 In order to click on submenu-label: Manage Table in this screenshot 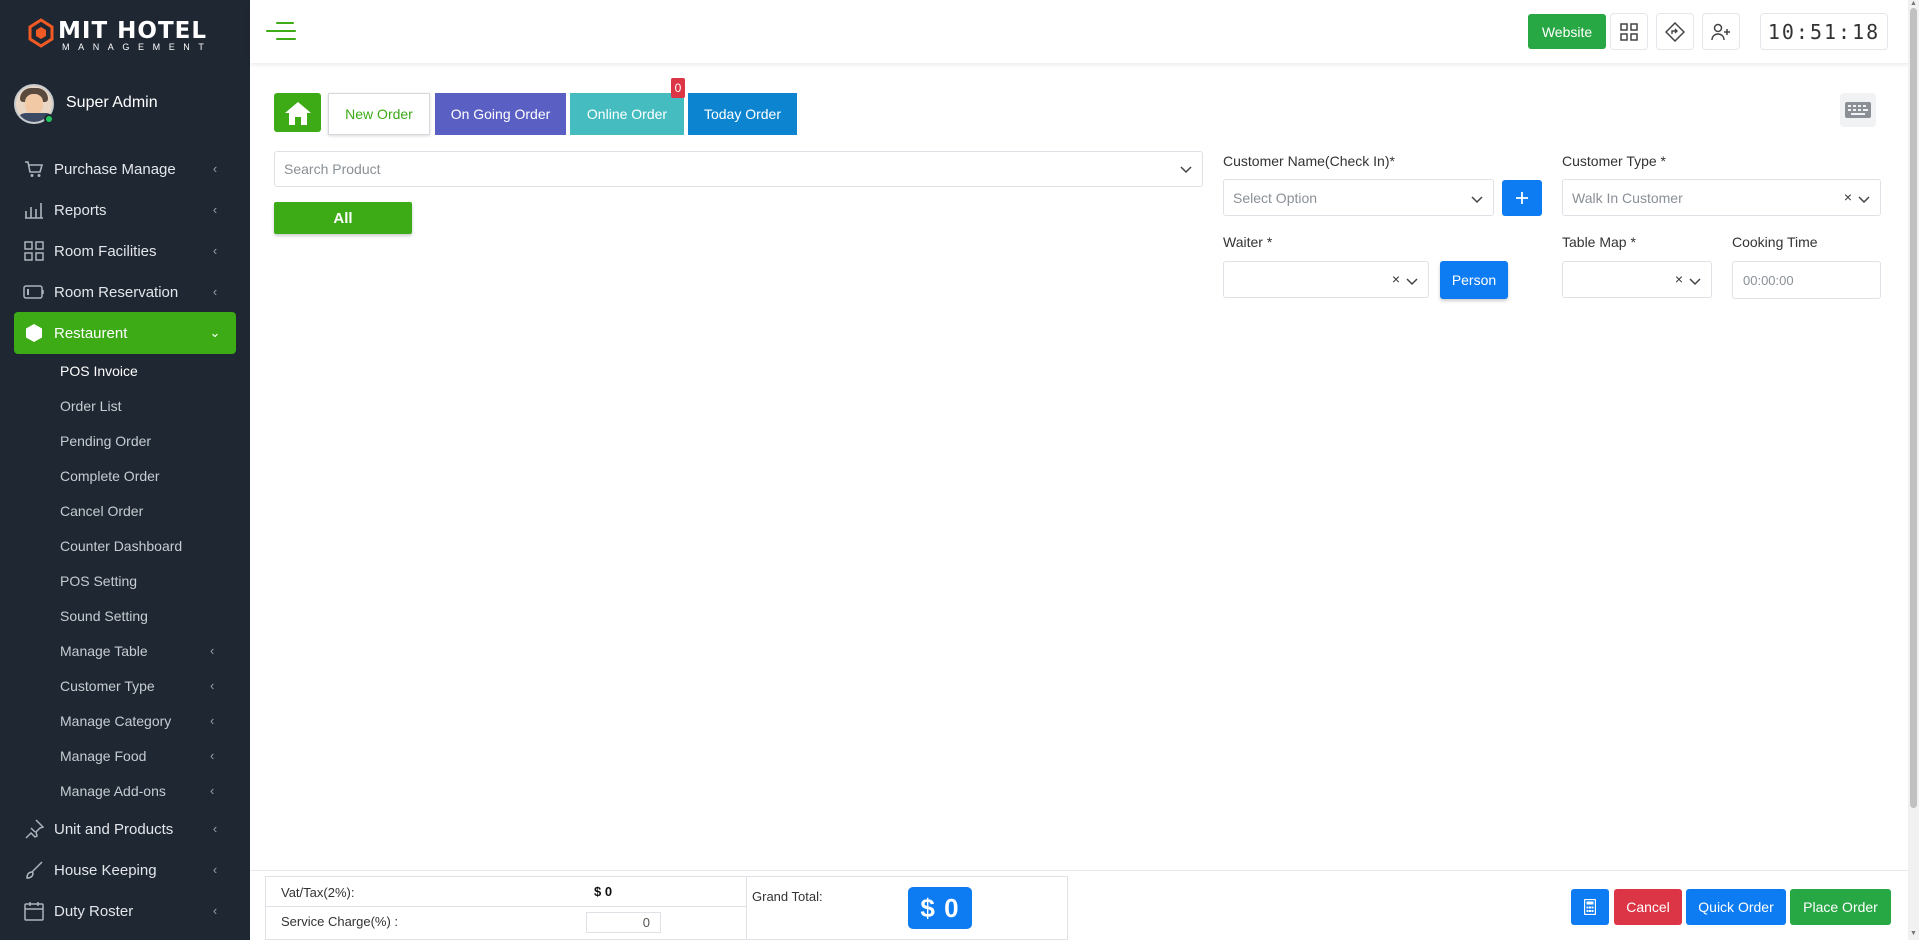, I will do `click(104, 651)`.